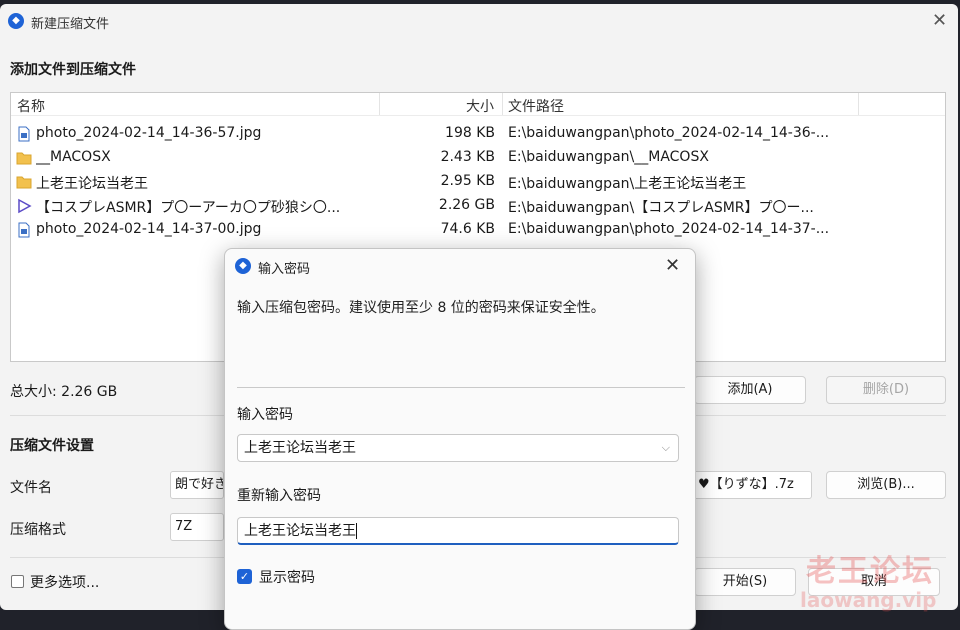  I want to click on column-name-header: 名称, so click(31, 106).